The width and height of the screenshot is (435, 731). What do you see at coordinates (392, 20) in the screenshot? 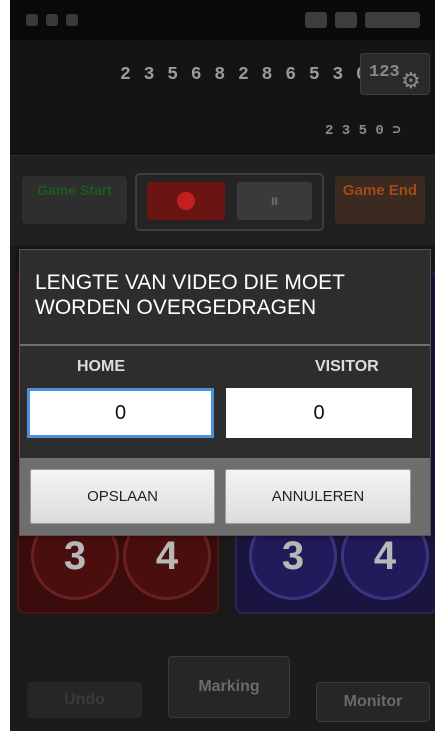
I see `battery-status-icon` at bounding box center [392, 20].